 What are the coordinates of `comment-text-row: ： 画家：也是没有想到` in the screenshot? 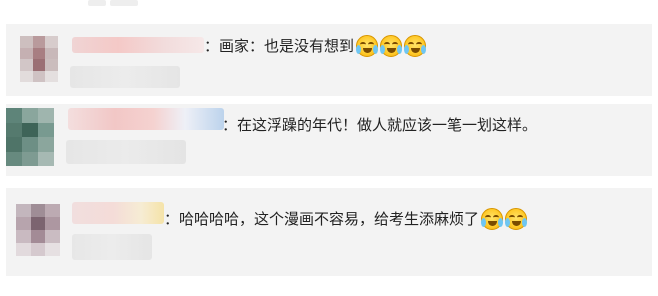 It's located at (315, 46).